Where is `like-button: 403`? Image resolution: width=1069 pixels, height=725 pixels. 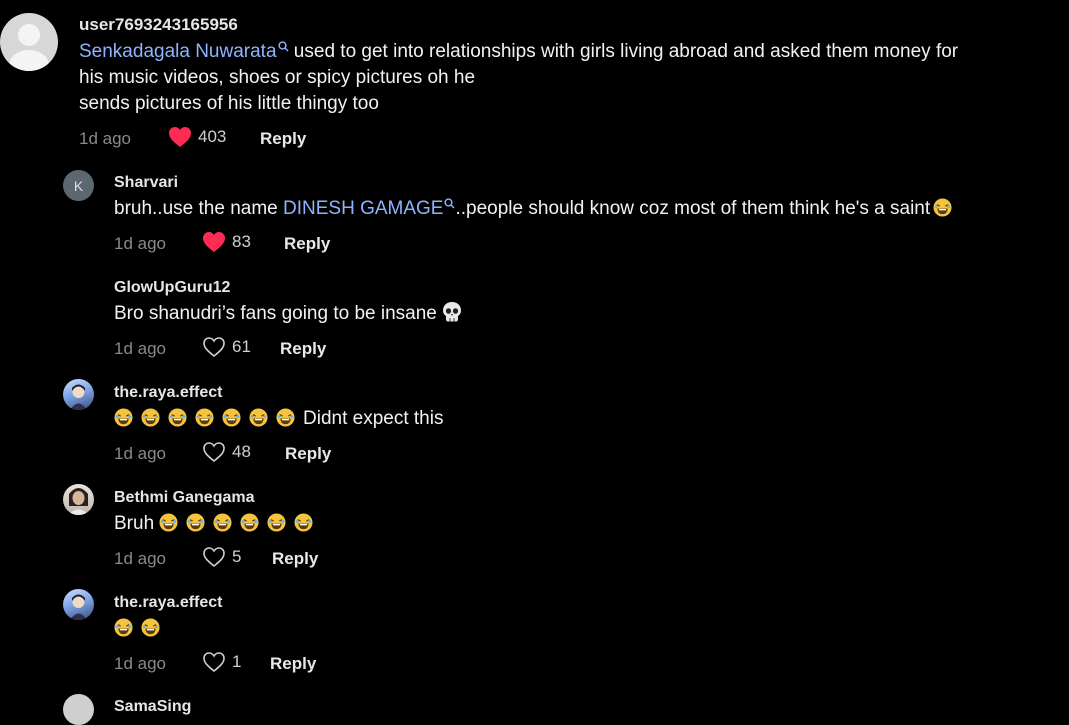
like-button: 403 is located at coordinates (197, 137).